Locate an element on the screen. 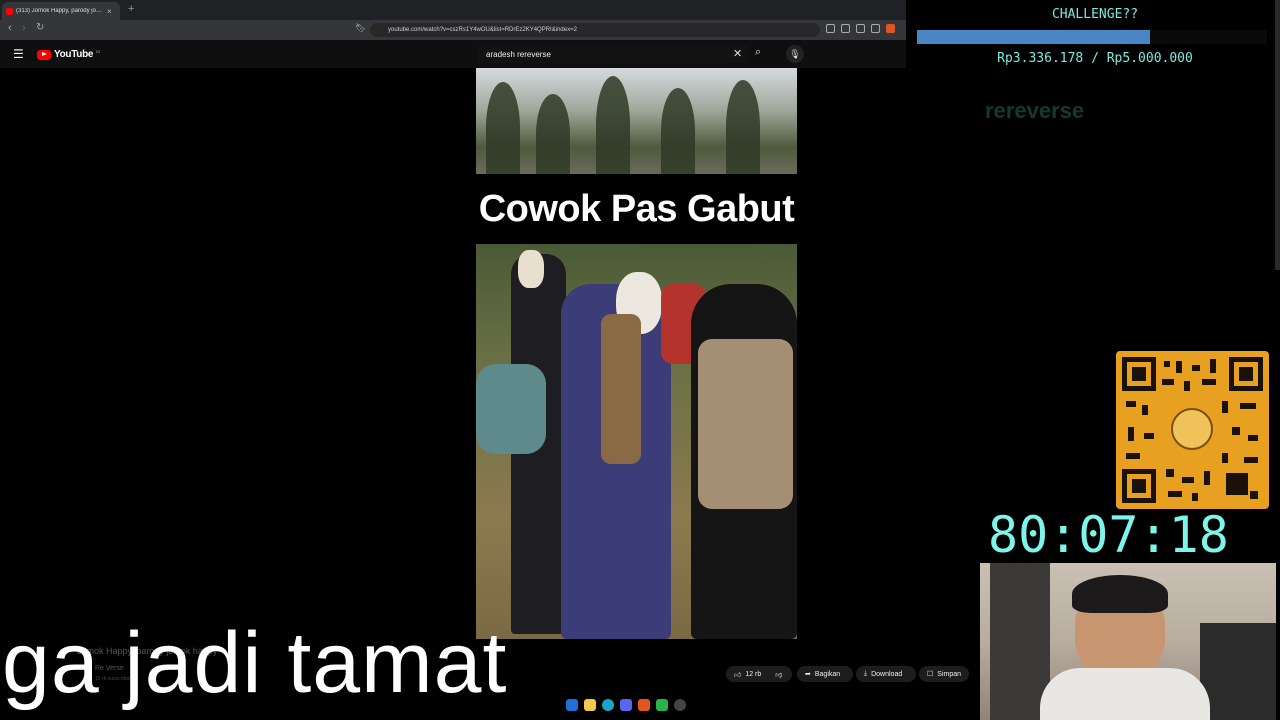 The image size is (1280, 720). like-count: 12 rb is located at coordinates (753, 674).